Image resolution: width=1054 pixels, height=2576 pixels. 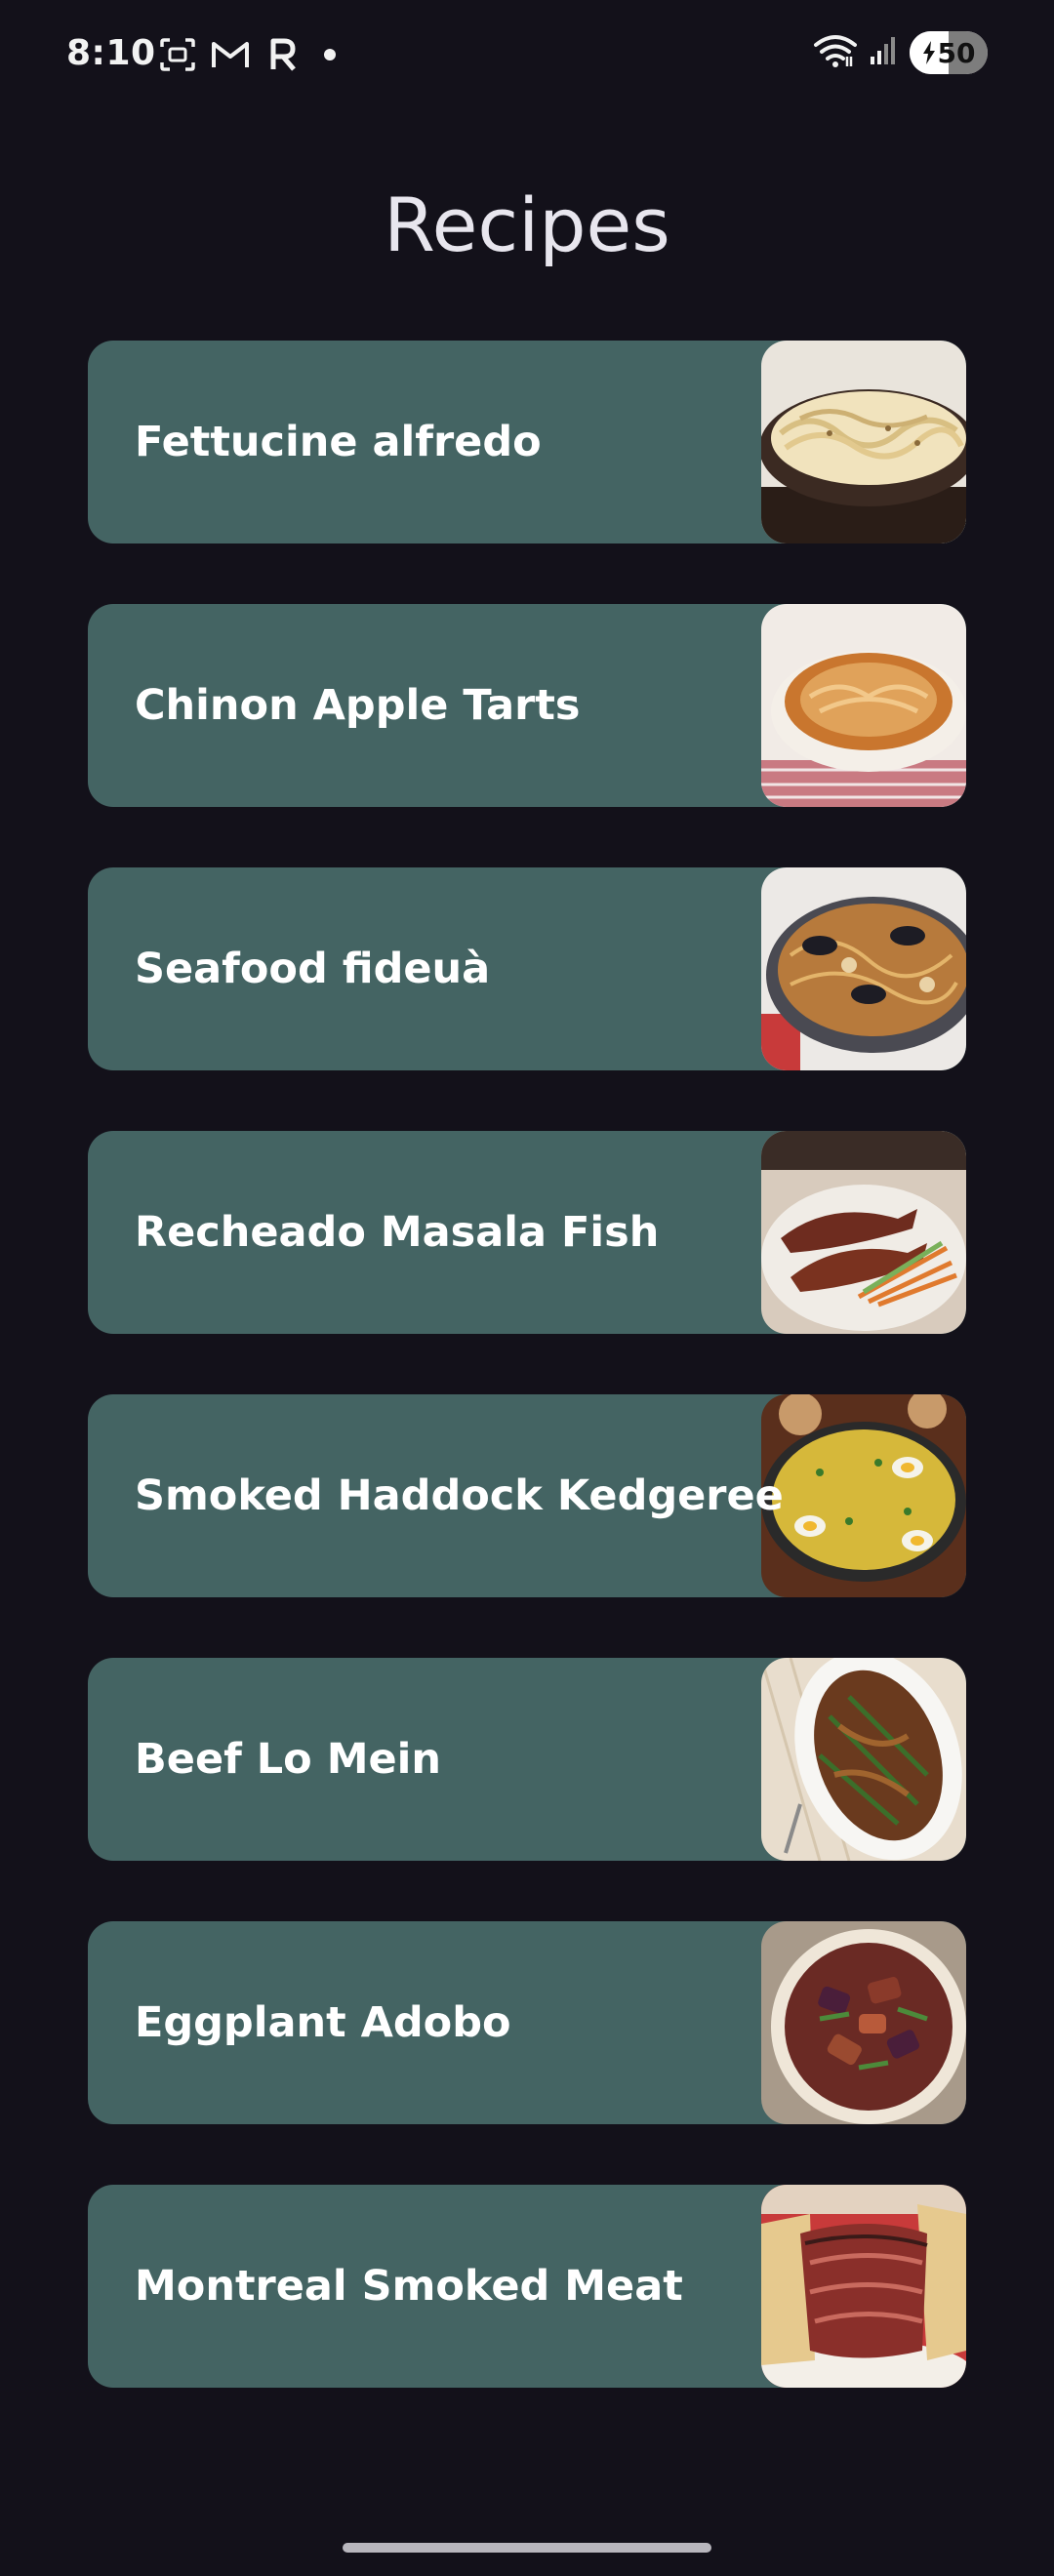 What do you see at coordinates (283, 54) in the screenshot?
I see `r-app-icon` at bounding box center [283, 54].